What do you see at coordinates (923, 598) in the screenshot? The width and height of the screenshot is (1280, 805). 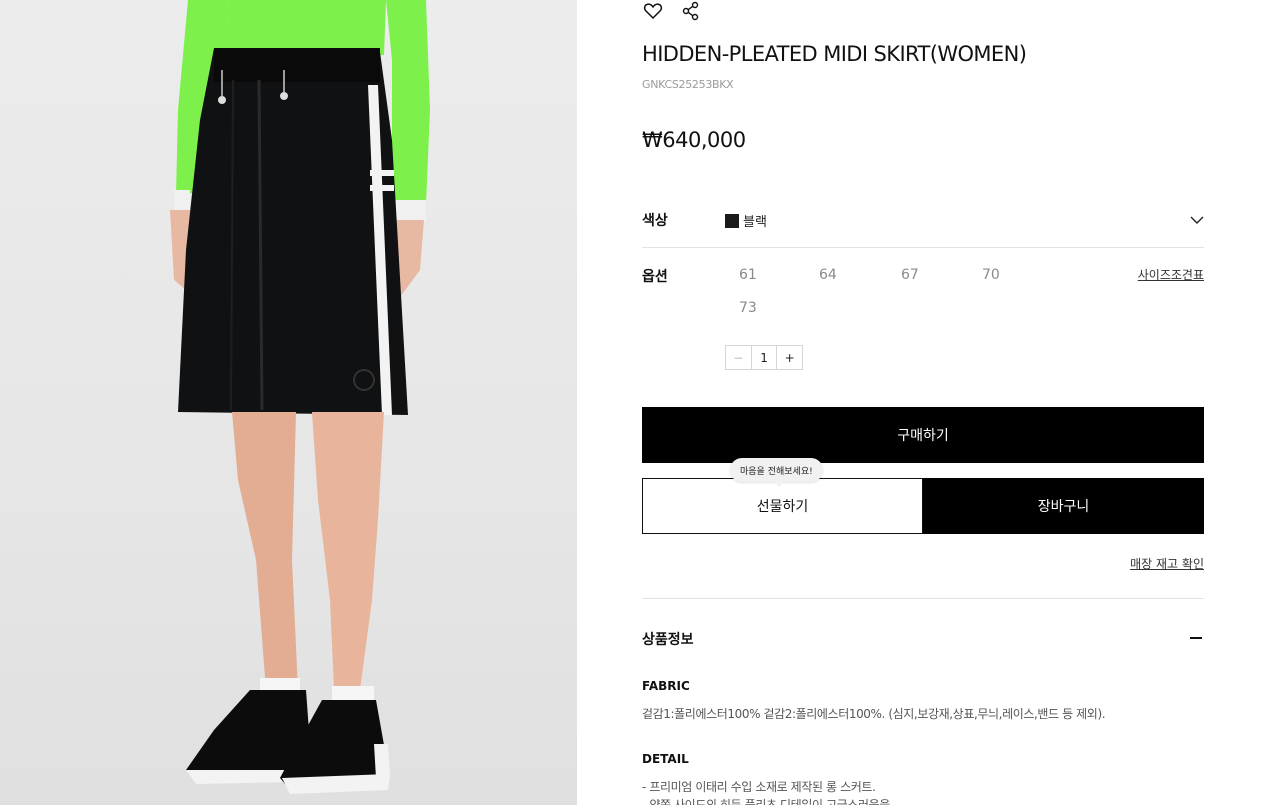 I see `section-divider` at bounding box center [923, 598].